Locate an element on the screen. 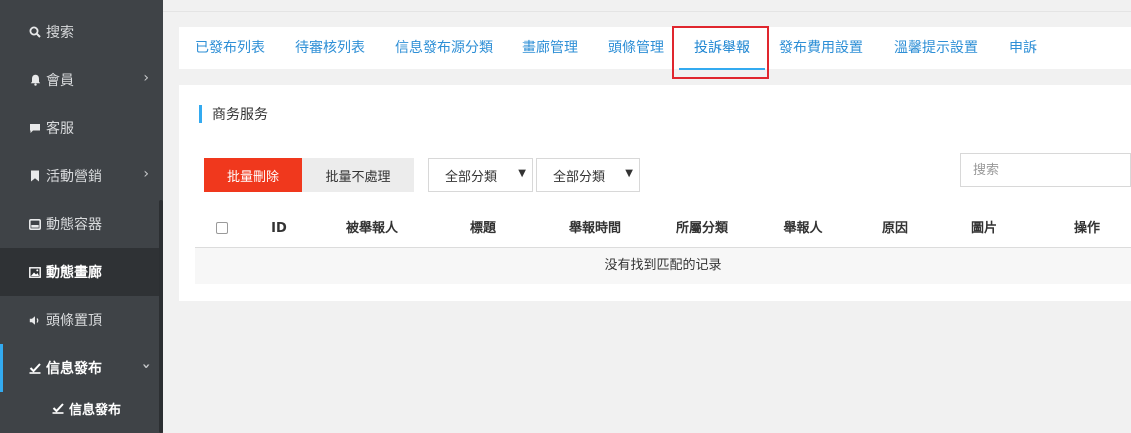 This screenshot has height=433, width=1131. tab-headline-management: 頭條管理 is located at coordinates (636, 48).